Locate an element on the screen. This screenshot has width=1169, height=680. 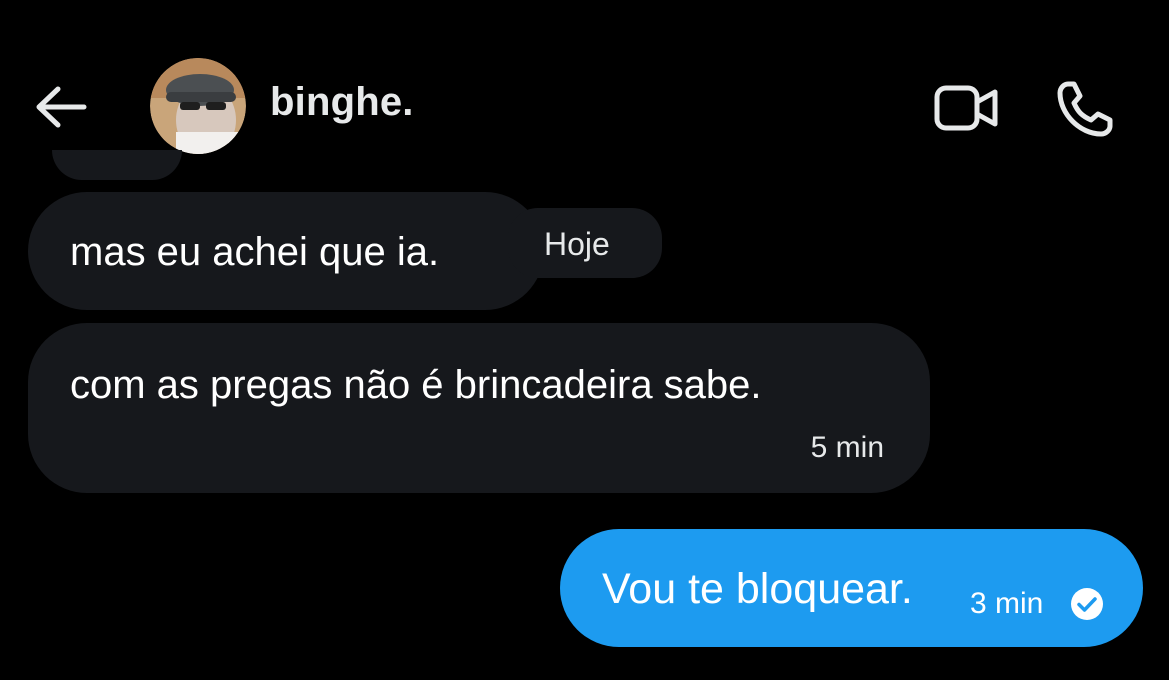
video-camera-icon is located at coordinates (966, 108).